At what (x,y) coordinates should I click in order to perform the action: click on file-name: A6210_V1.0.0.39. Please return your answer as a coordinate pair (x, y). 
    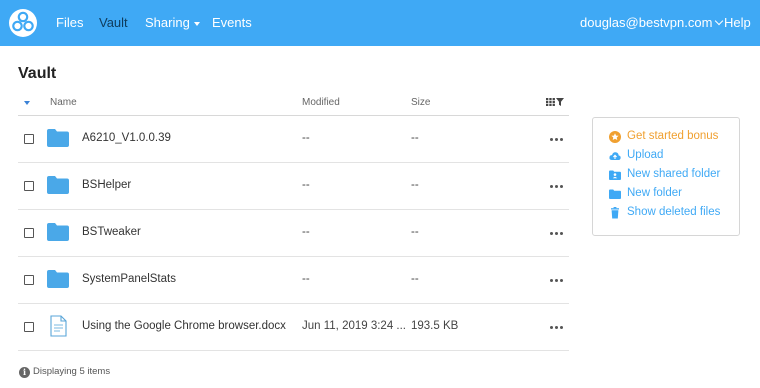
    Looking at the image, I should click on (126, 138).